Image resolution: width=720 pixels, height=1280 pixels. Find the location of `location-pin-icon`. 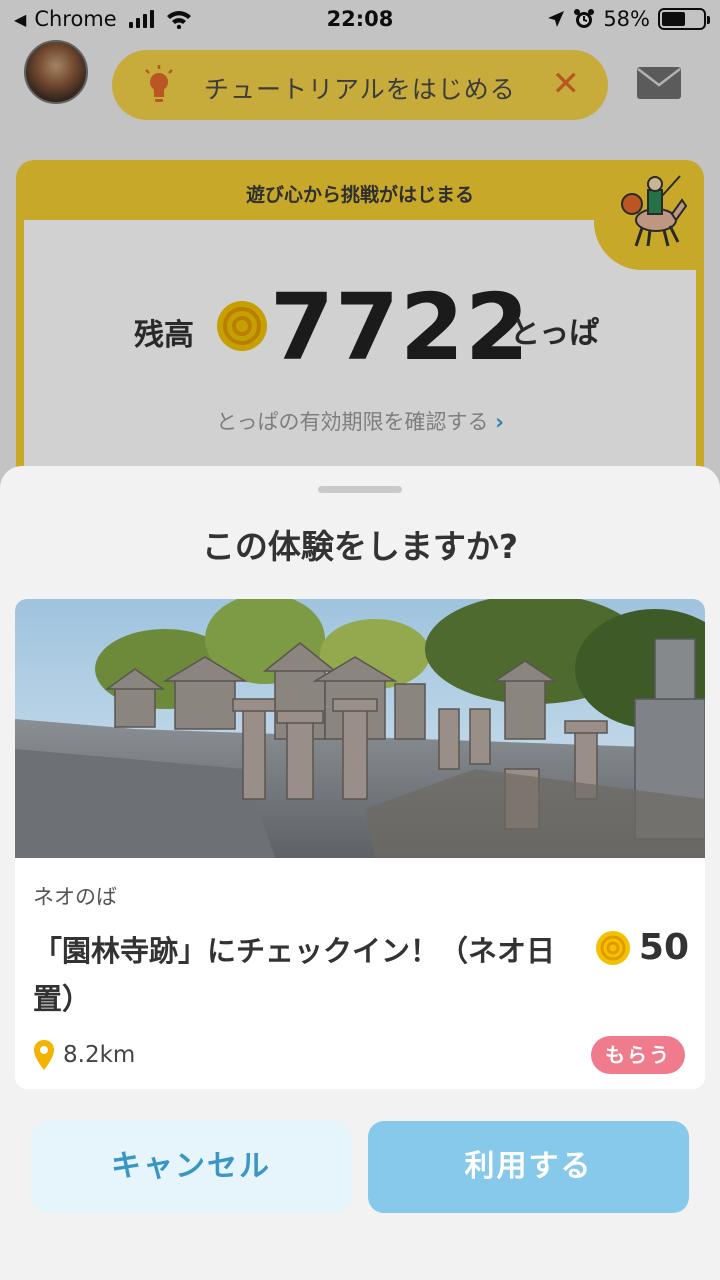

location-pin-icon is located at coordinates (44, 1055).